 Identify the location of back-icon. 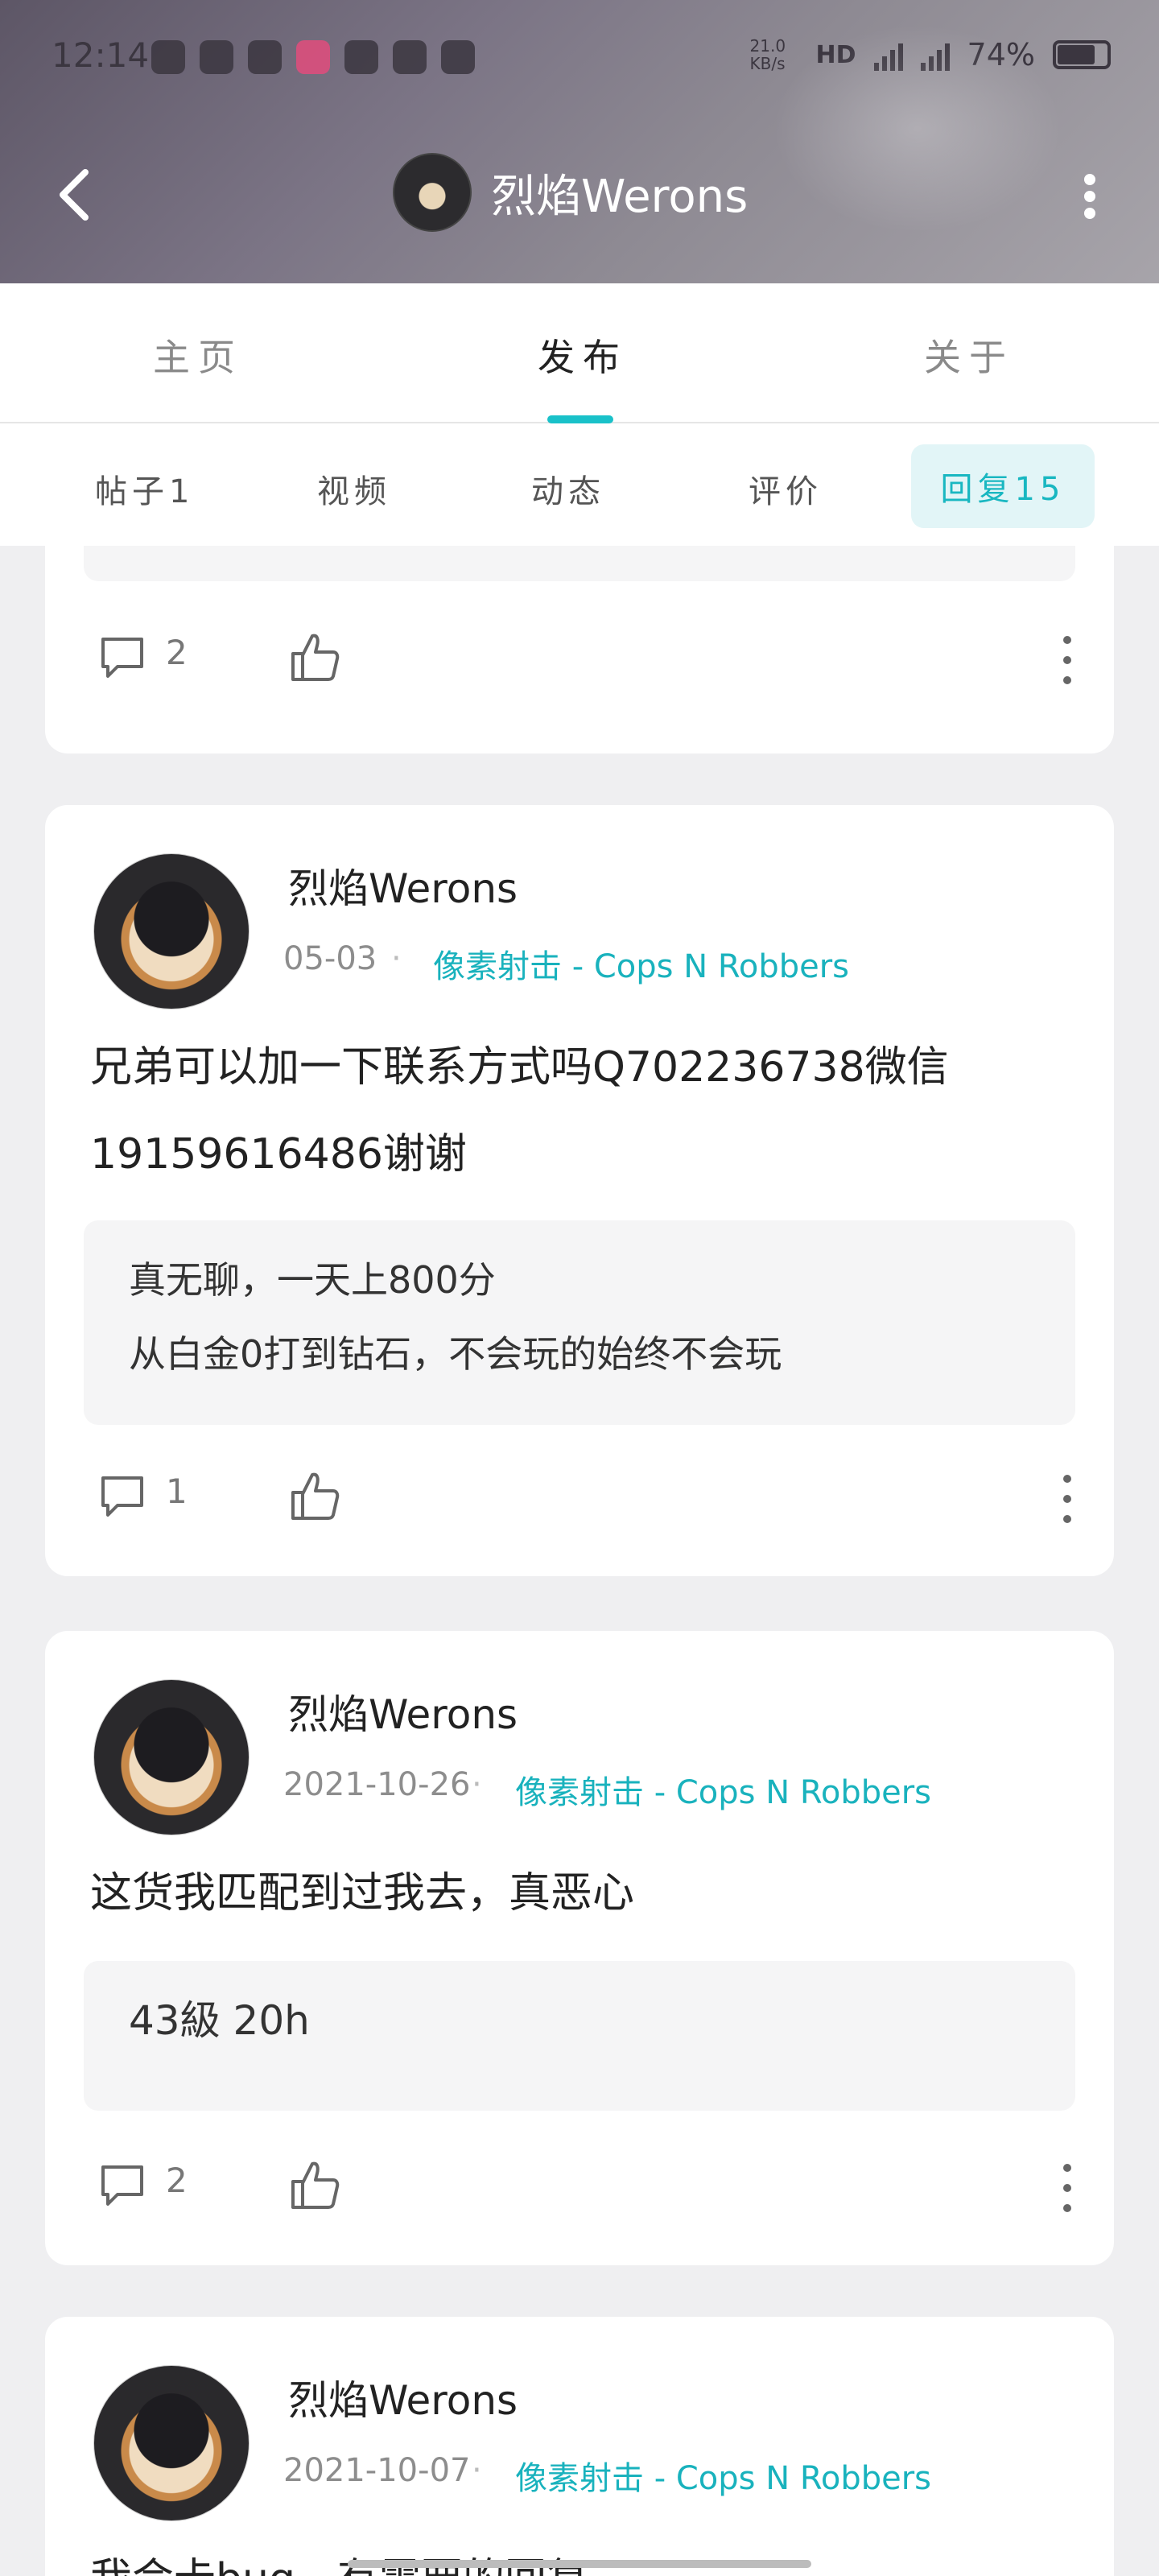
(77, 195).